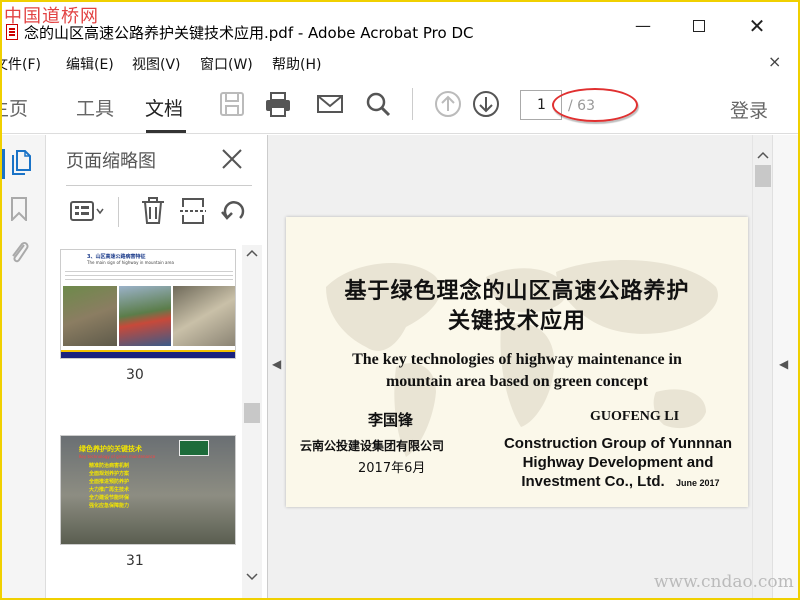 The width and height of the screenshot is (800, 600). I want to click on thumbnail-footer-bar, so click(148, 354).